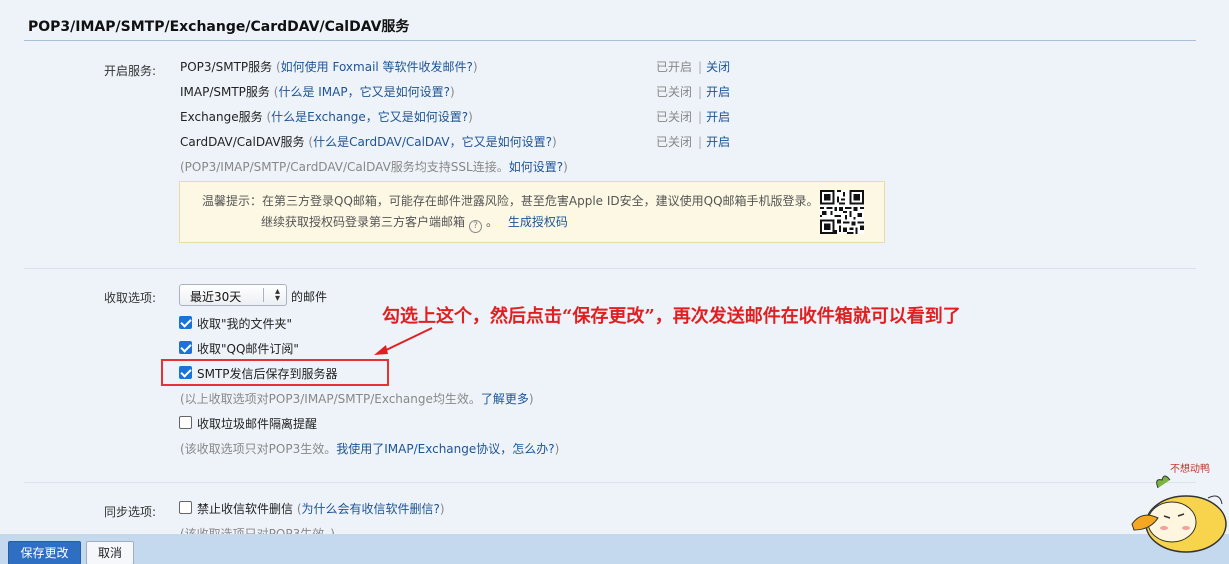 Image resolution: width=1229 pixels, height=564 pixels. Describe the element at coordinates (614, 549) in the screenshot. I see `footer-bar` at that location.